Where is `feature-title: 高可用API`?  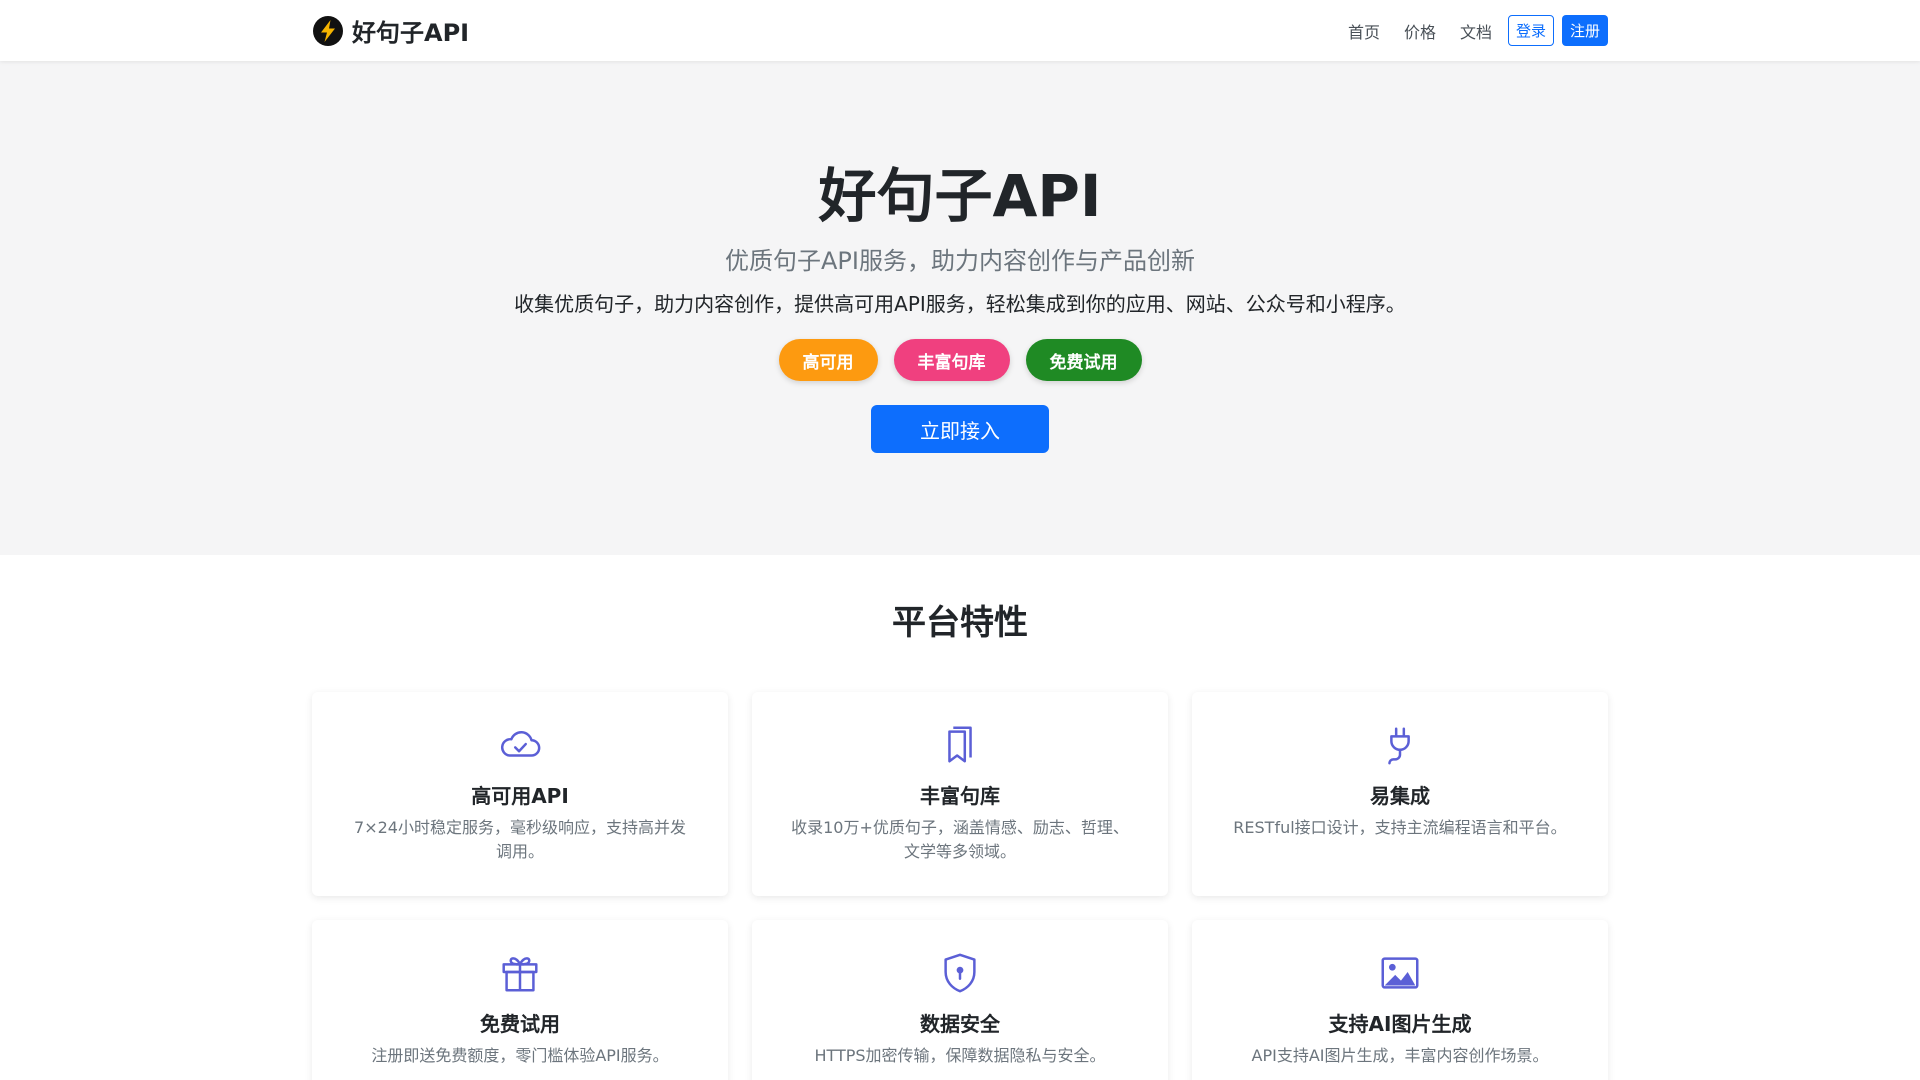 feature-title: 高可用API is located at coordinates (520, 796).